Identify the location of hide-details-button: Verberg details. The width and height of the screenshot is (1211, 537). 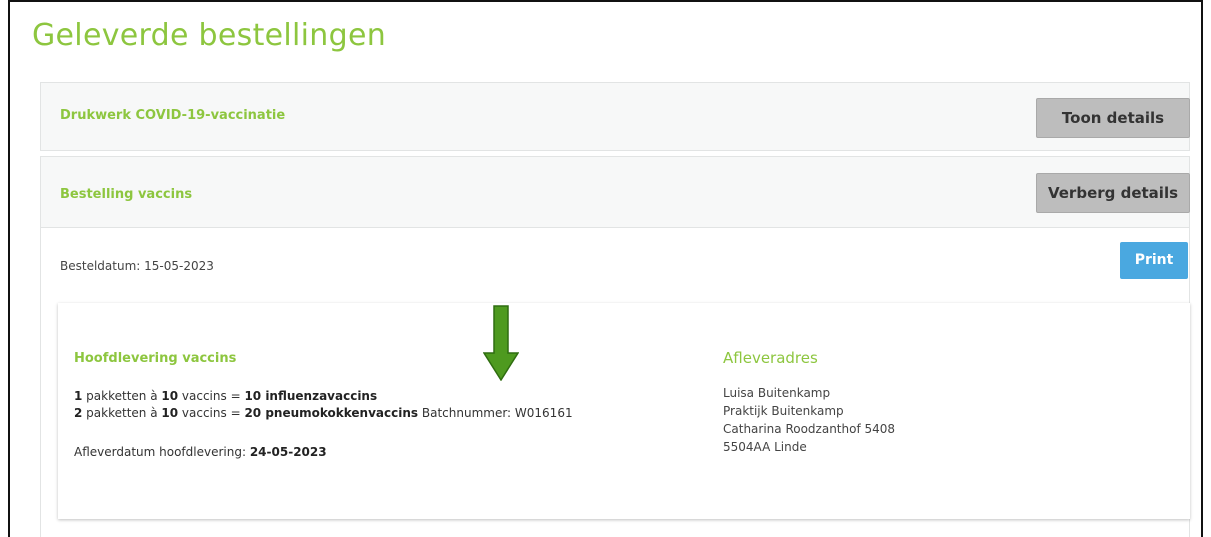
(1113, 193).